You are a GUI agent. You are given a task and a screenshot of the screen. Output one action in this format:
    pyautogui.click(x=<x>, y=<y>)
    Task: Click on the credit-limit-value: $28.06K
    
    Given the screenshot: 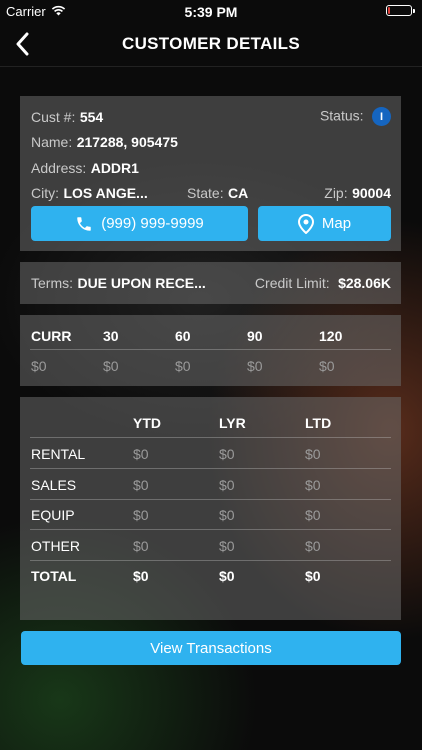 What is the action you would take?
    pyautogui.click(x=364, y=283)
    